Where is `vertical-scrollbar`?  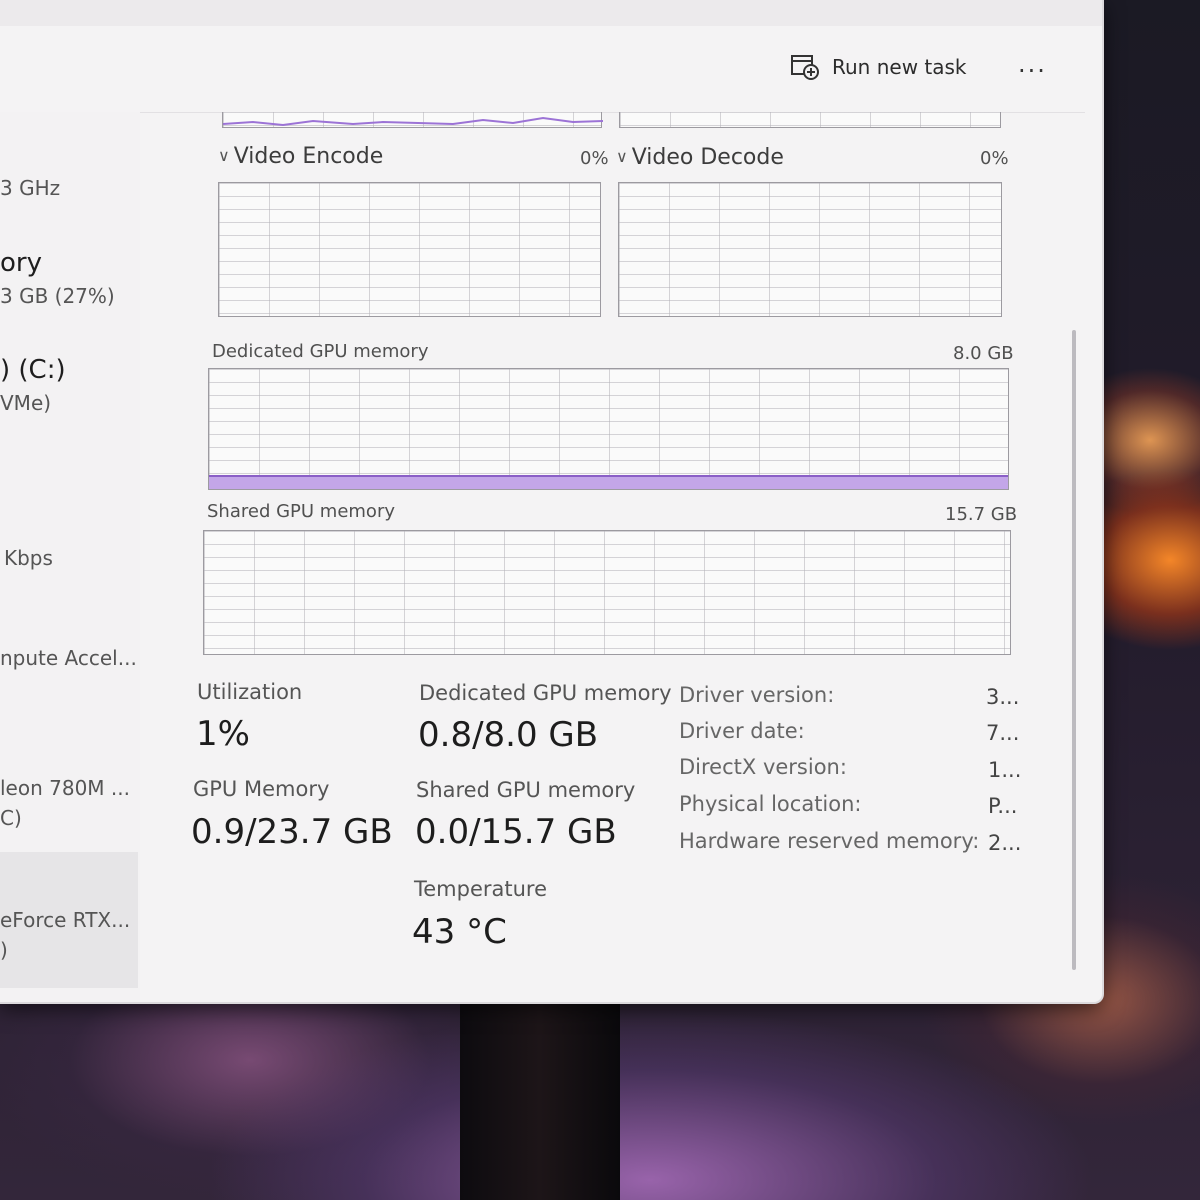 vertical-scrollbar is located at coordinates (1074, 650).